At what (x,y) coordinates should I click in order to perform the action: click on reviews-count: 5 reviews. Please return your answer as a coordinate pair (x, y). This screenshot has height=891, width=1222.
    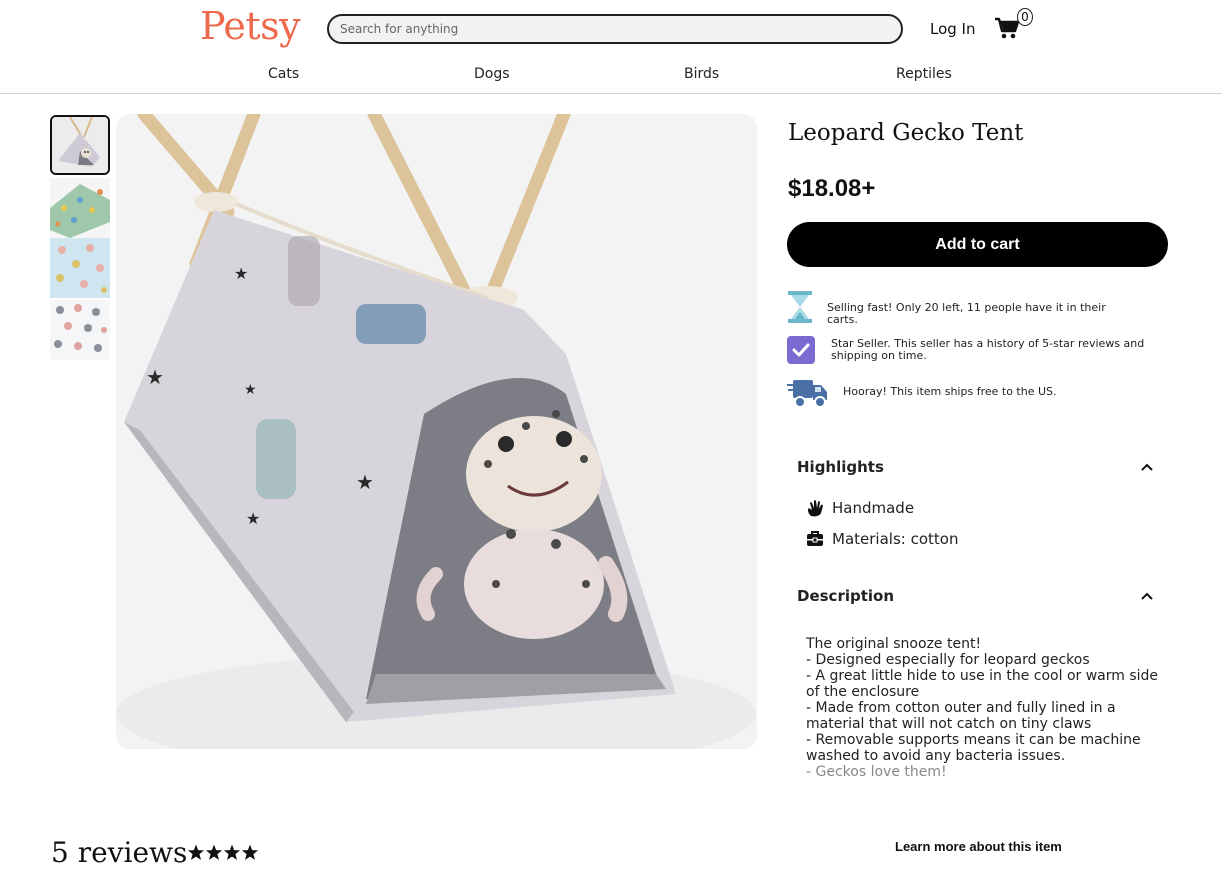
    Looking at the image, I should click on (119, 852).